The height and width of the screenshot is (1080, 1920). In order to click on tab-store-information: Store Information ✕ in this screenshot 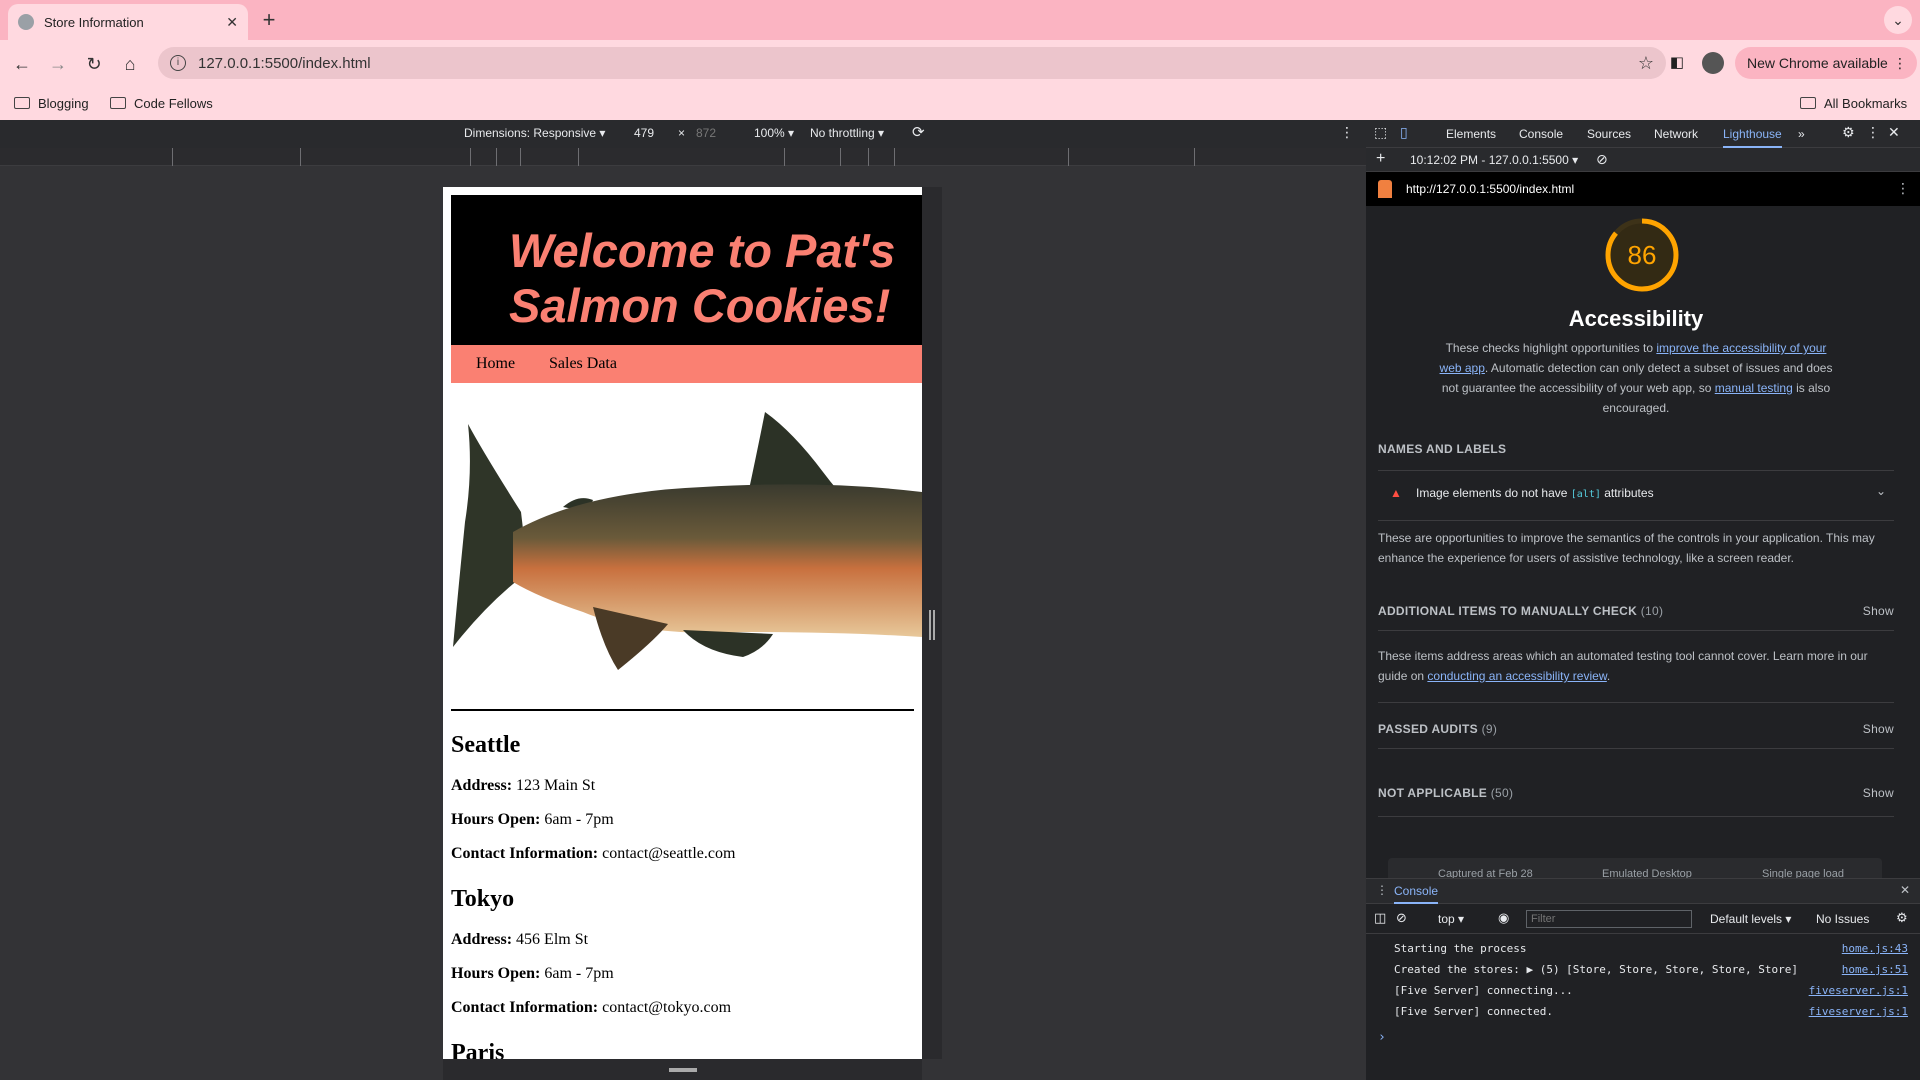, I will do `click(128, 22)`.